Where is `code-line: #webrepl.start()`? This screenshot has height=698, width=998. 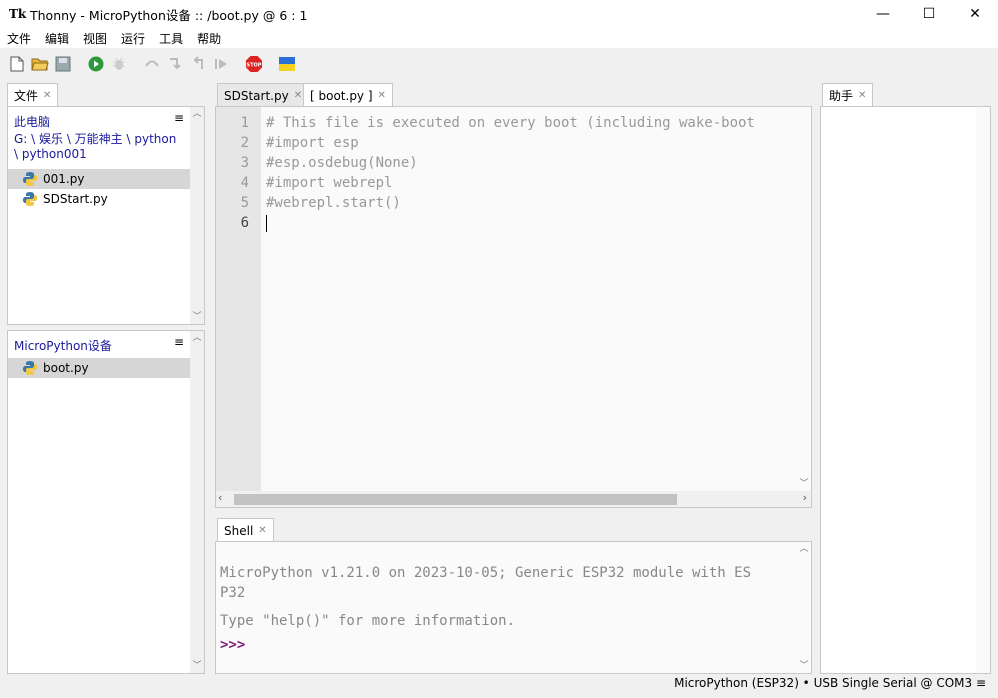
code-line: #webrepl.start() is located at coordinates (333, 203).